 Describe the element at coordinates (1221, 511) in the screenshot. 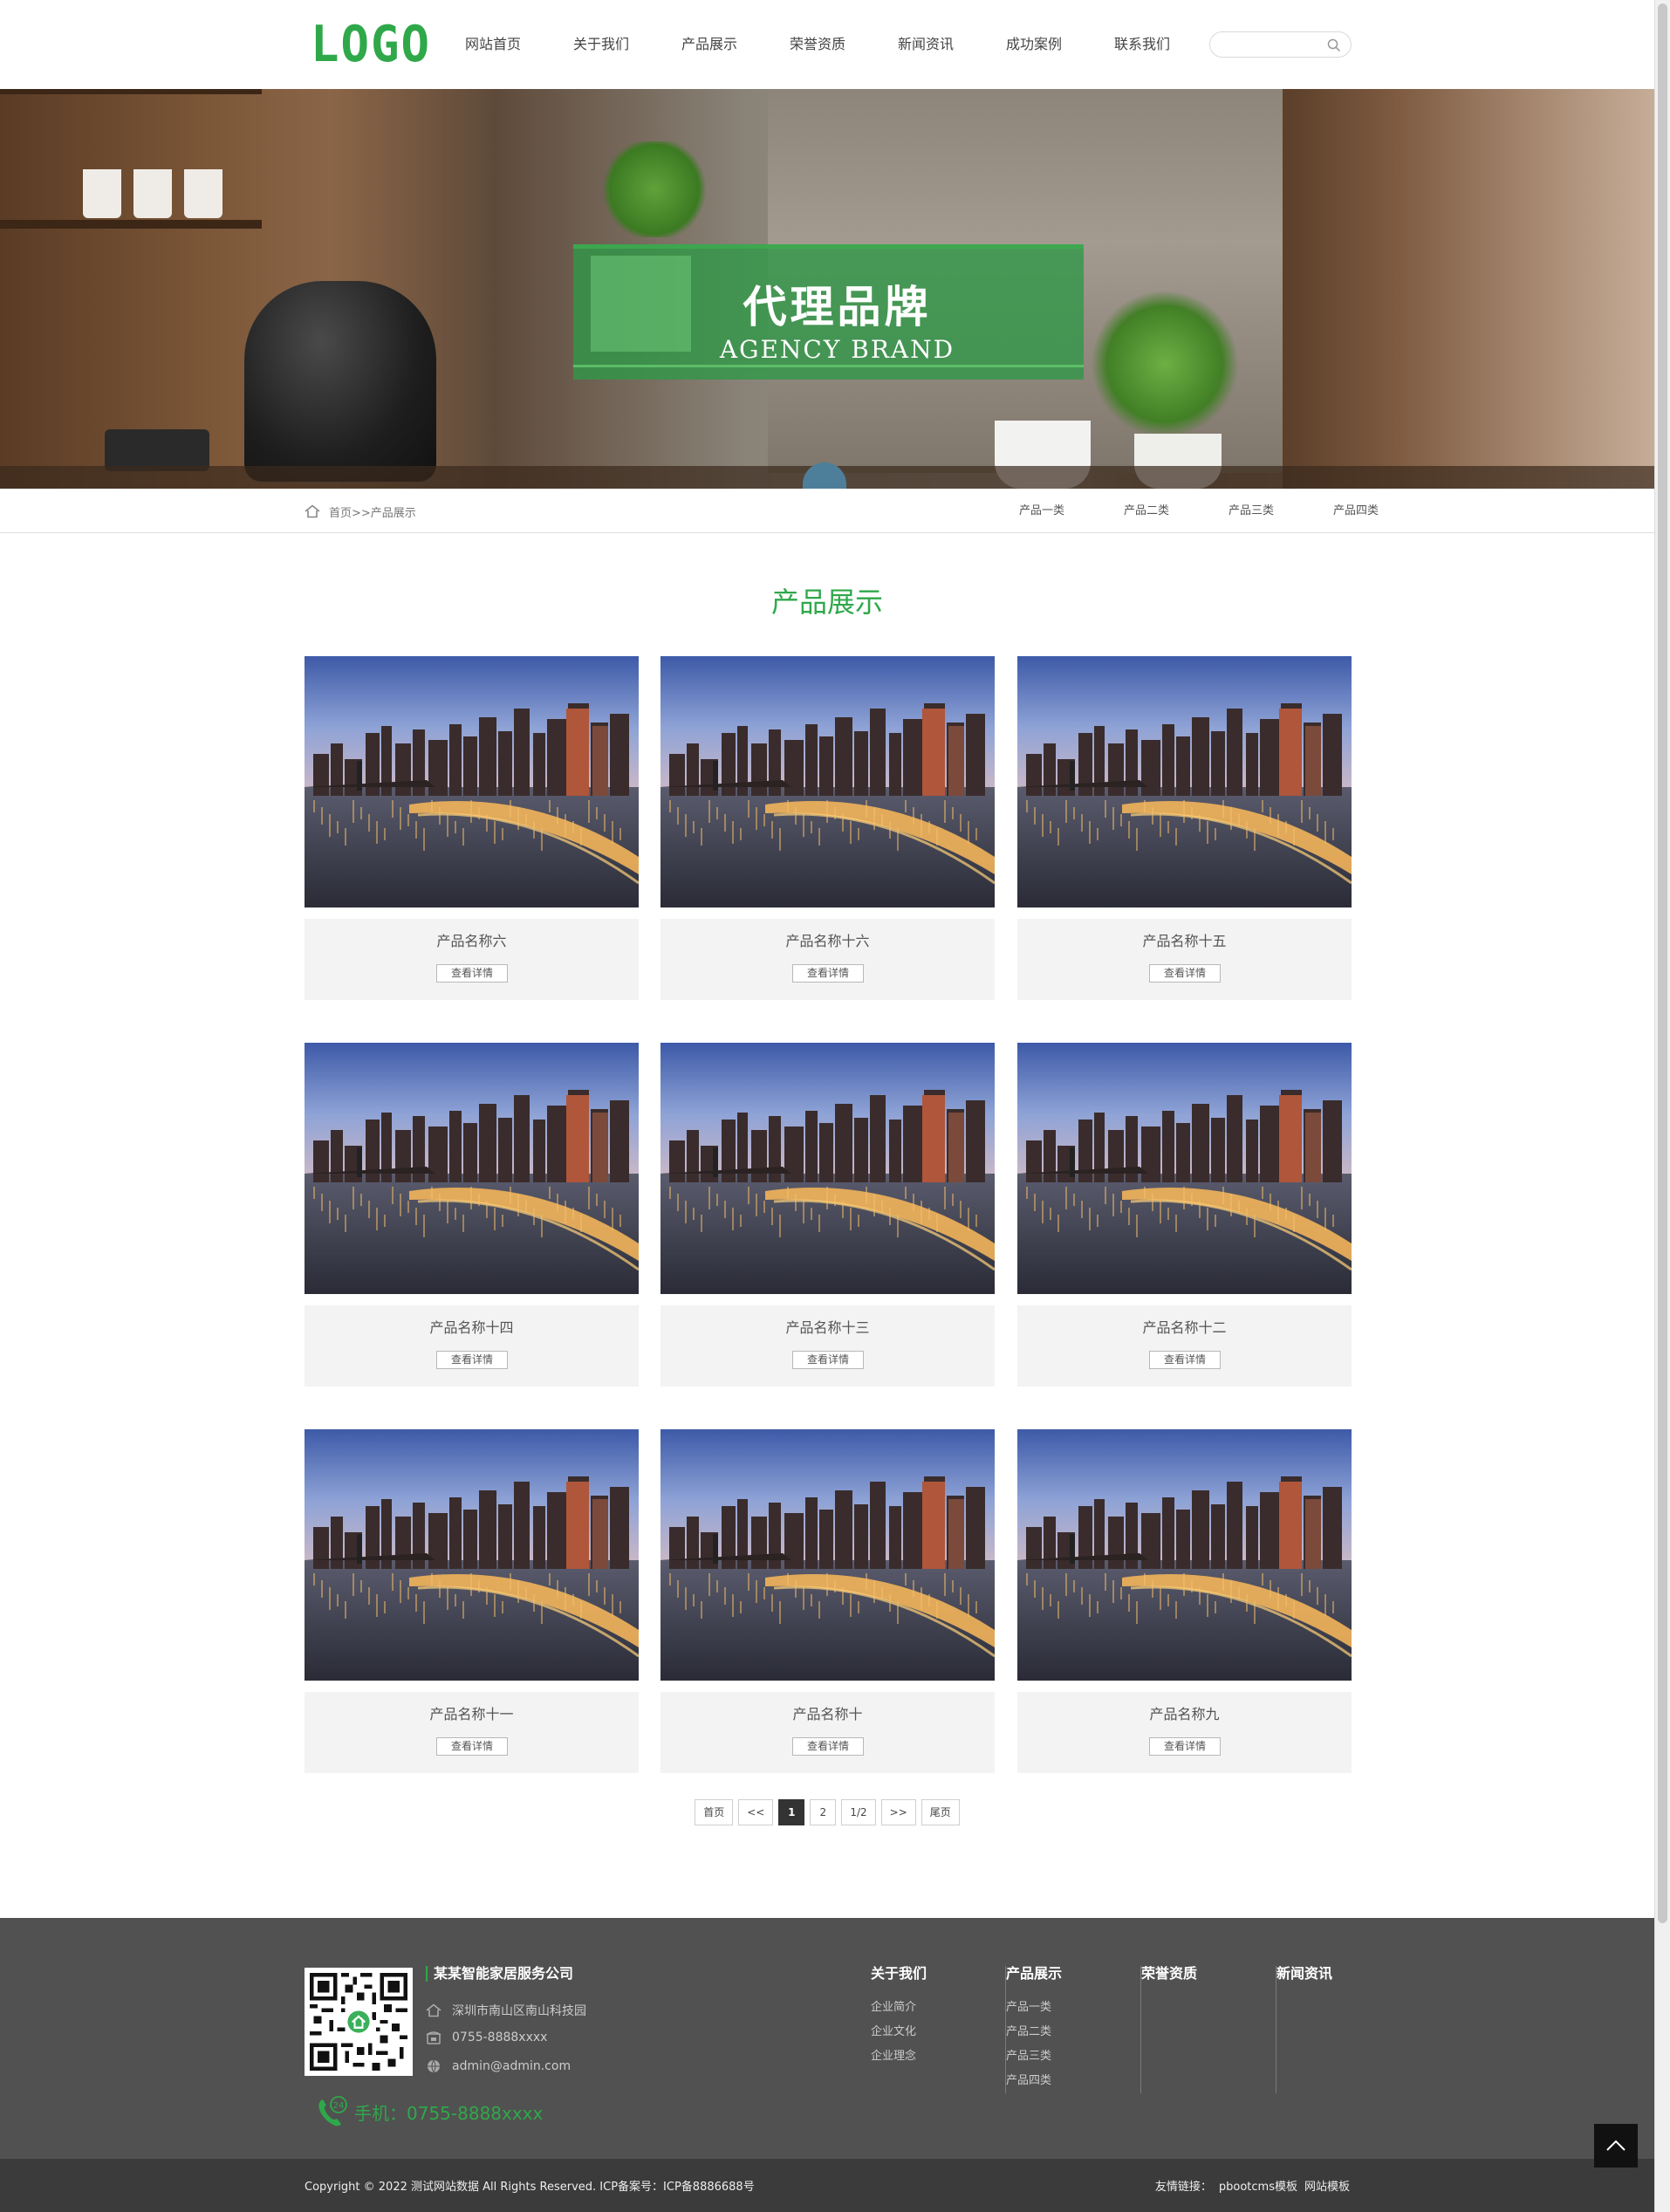

I see `subnav-category-3: 产品三类` at that location.